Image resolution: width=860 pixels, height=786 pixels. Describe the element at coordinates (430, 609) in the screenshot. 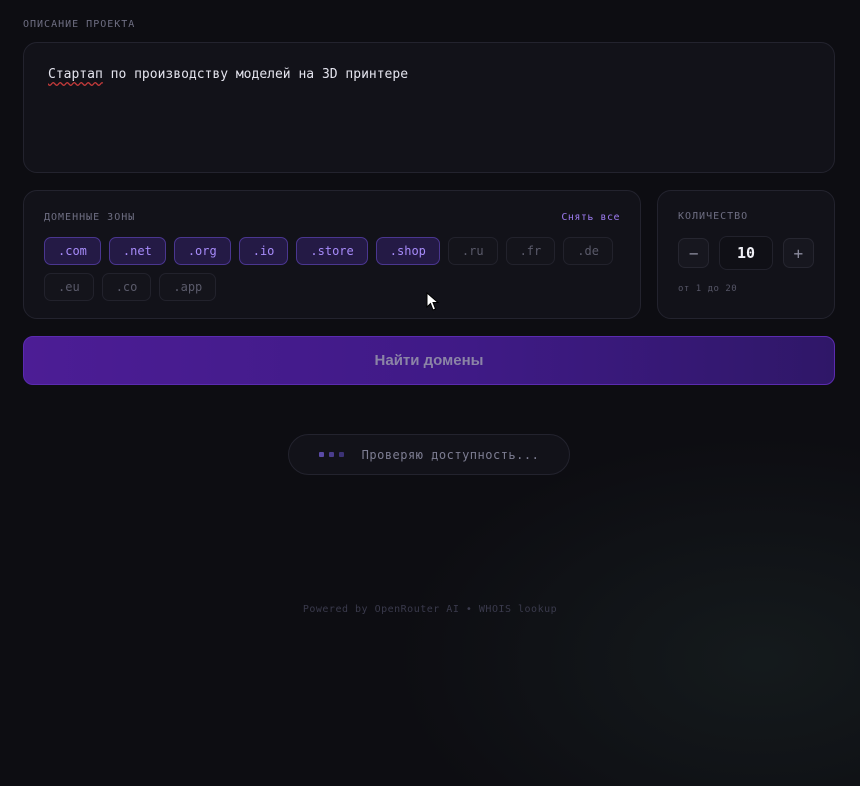

I see `footer-text: Powered by OpenRouter AI • WHOIS lookup` at that location.